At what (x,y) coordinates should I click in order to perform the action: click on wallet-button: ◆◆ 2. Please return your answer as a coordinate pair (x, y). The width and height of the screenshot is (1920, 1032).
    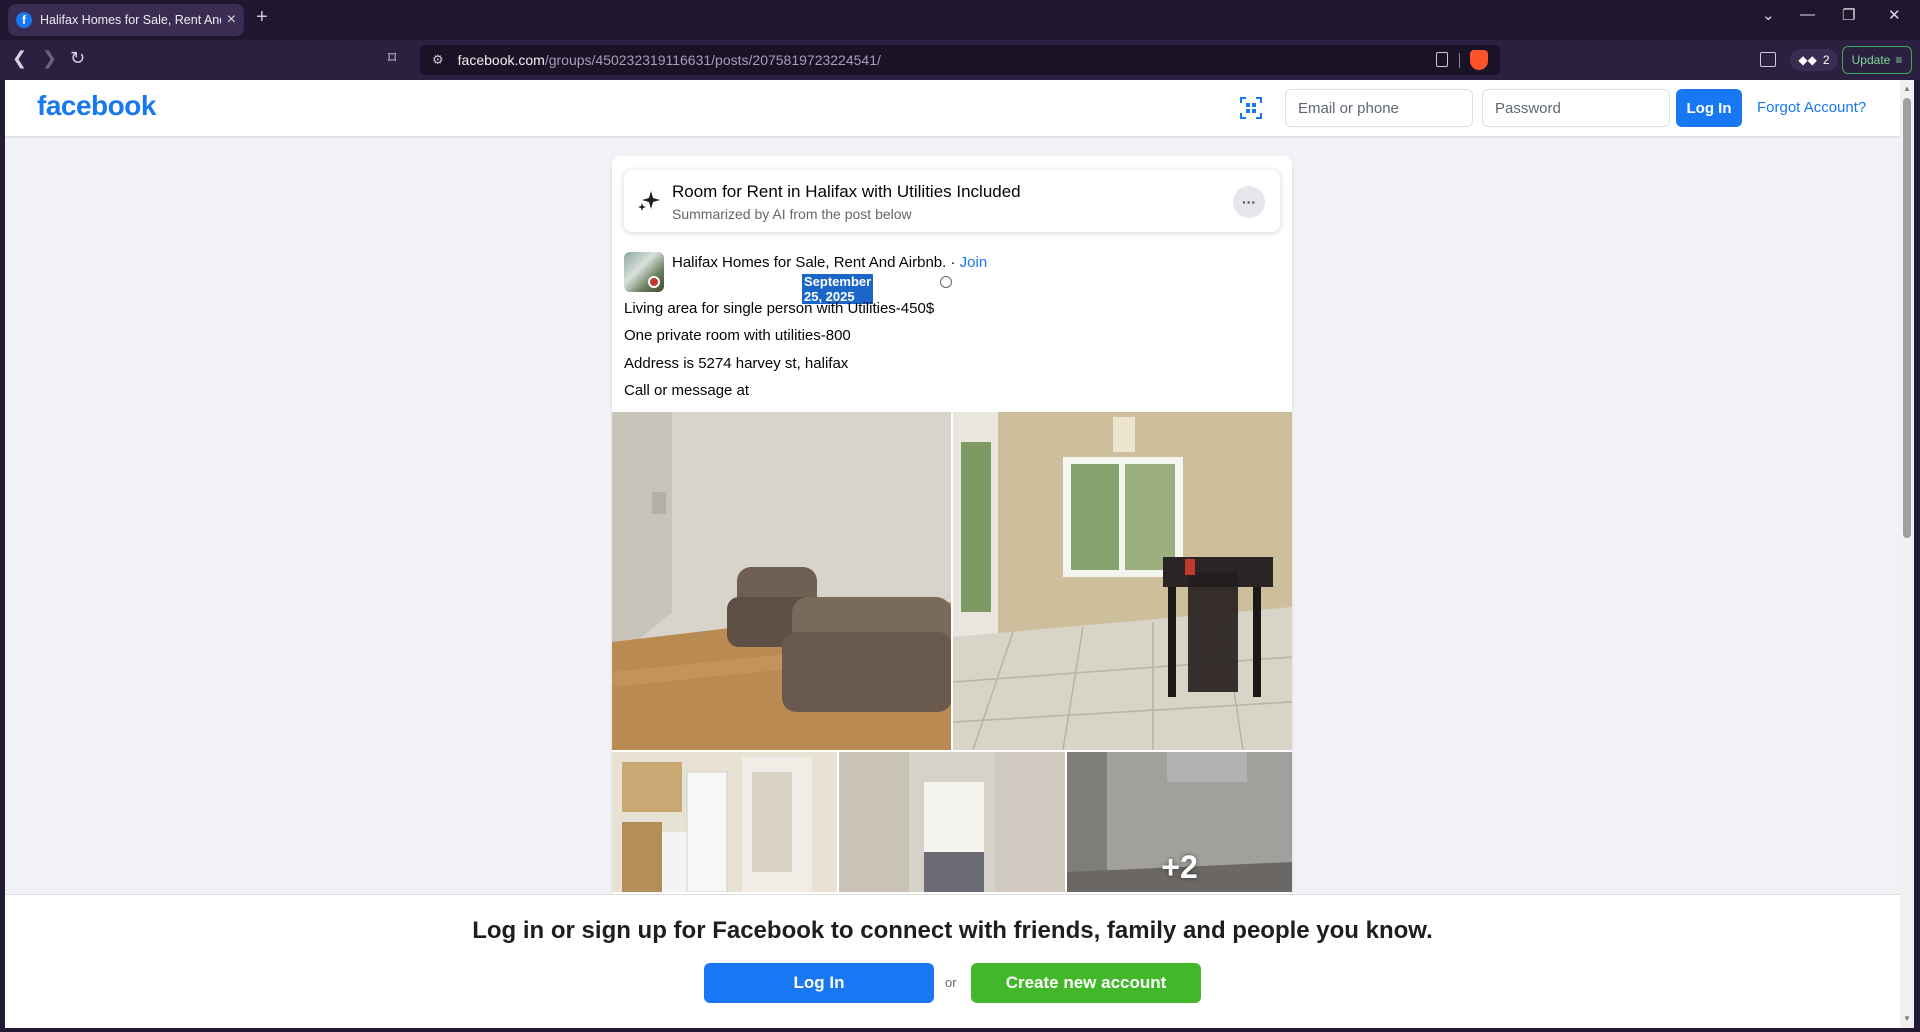
    Looking at the image, I should click on (1814, 60).